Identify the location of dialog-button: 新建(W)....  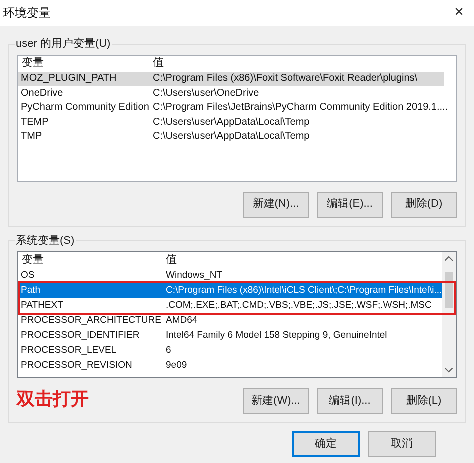
(276, 401).